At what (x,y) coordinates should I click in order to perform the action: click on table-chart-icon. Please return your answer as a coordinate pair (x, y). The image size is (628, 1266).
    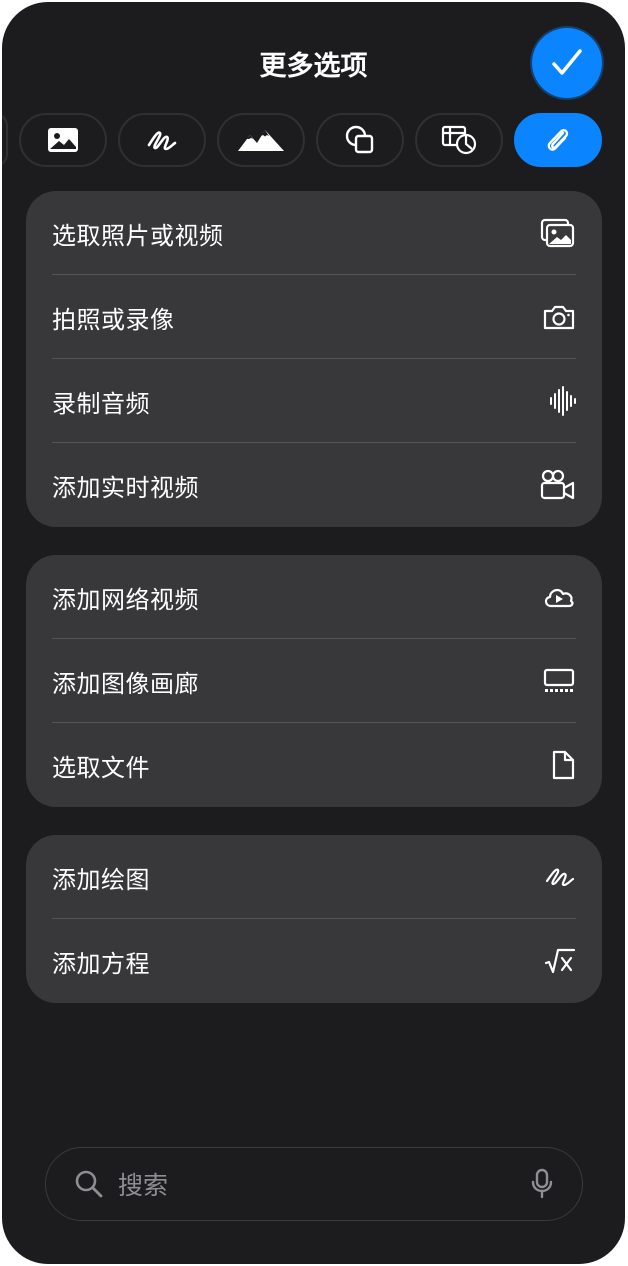
    Looking at the image, I should click on (459, 140).